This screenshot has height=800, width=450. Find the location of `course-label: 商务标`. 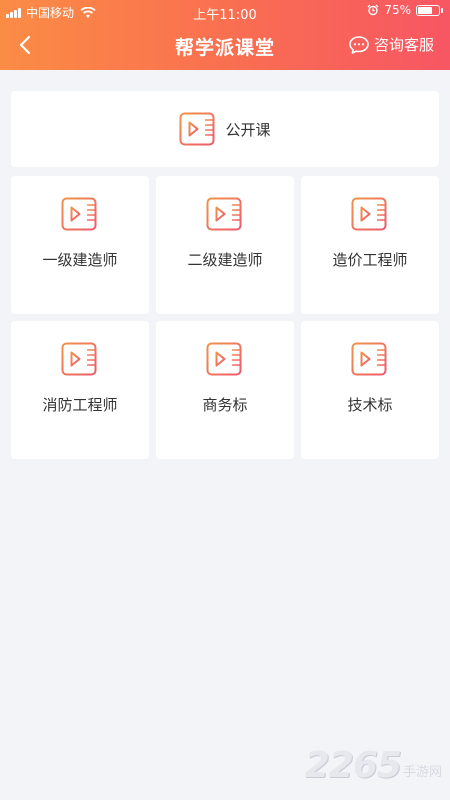

course-label: 商务标 is located at coordinates (225, 405).